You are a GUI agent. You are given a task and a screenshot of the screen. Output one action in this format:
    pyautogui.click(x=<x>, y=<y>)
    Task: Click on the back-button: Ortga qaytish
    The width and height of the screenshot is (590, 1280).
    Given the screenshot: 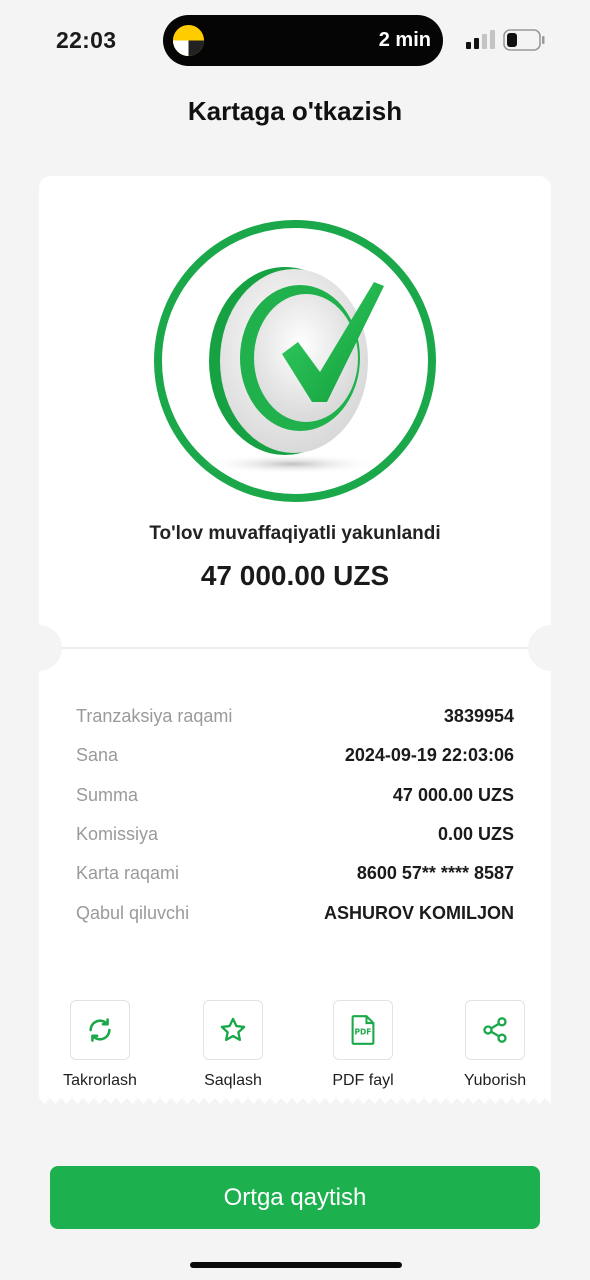 What is the action you would take?
    pyautogui.click(x=295, y=1197)
    